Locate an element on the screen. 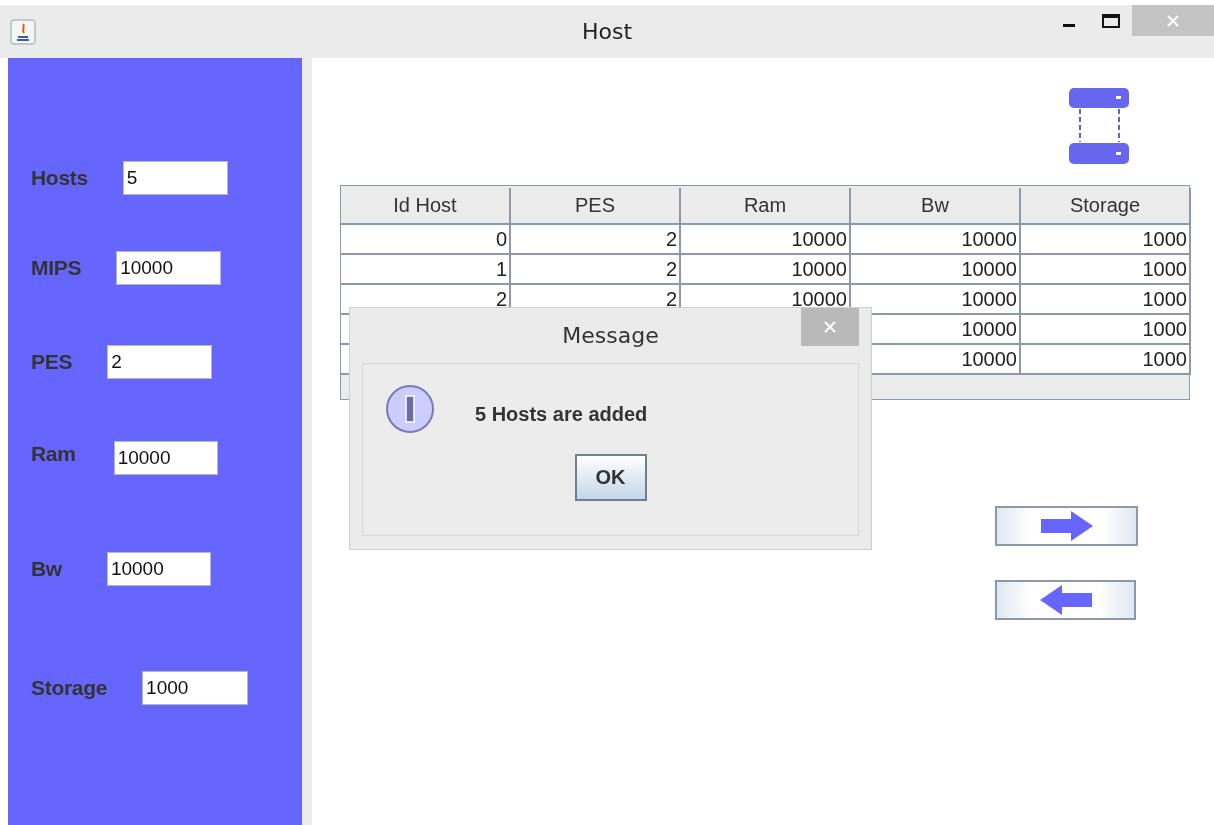  dialog-title: Message is located at coordinates (610, 335).